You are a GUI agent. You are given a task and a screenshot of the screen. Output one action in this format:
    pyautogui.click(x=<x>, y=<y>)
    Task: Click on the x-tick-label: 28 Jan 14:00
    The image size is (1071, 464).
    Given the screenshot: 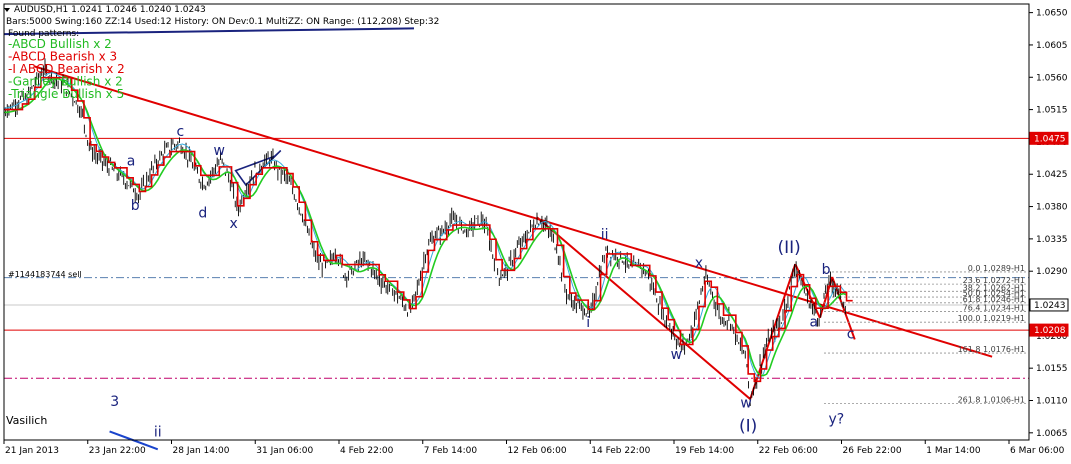 What is the action you would take?
    pyautogui.click(x=201, y=451)
    